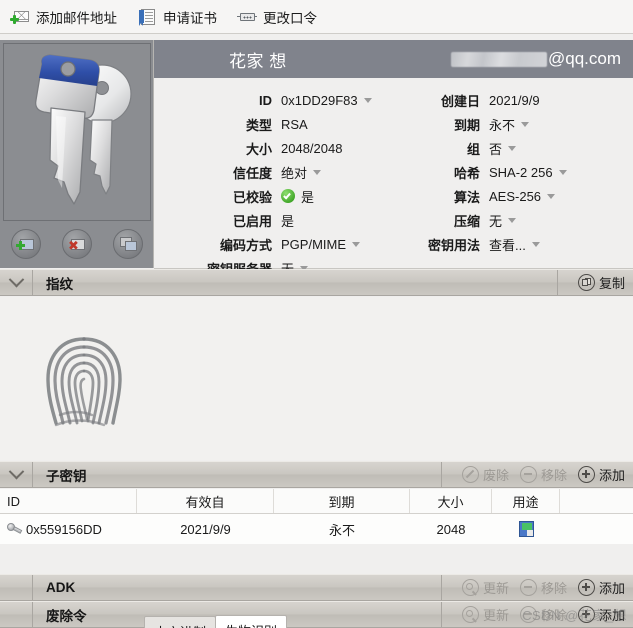 This screenshot has height=628, width=633. What do you see at coordinates (526, 501) in the screenshot?
I see `column-header-usage: 用途` at bounding box center [526, 501].